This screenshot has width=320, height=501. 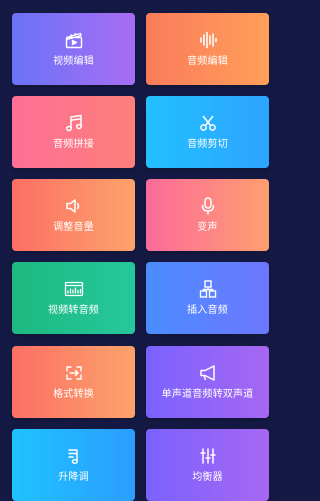 I want to click on voice-change-tile: 变声, so click(x=207, y=215).